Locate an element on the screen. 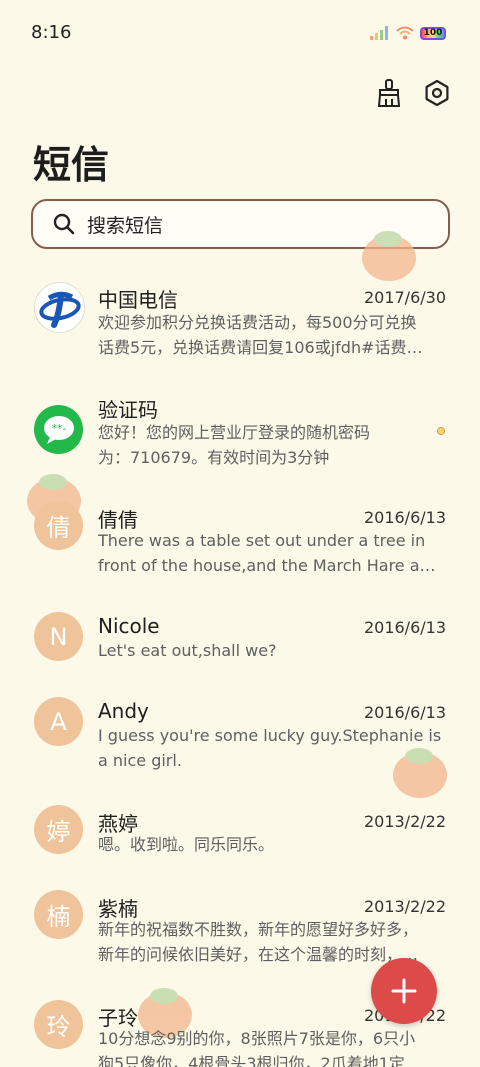 The height and width of the screenshot is (1067, 480). telecom-logo-icon is located at coordinates (59, 309).